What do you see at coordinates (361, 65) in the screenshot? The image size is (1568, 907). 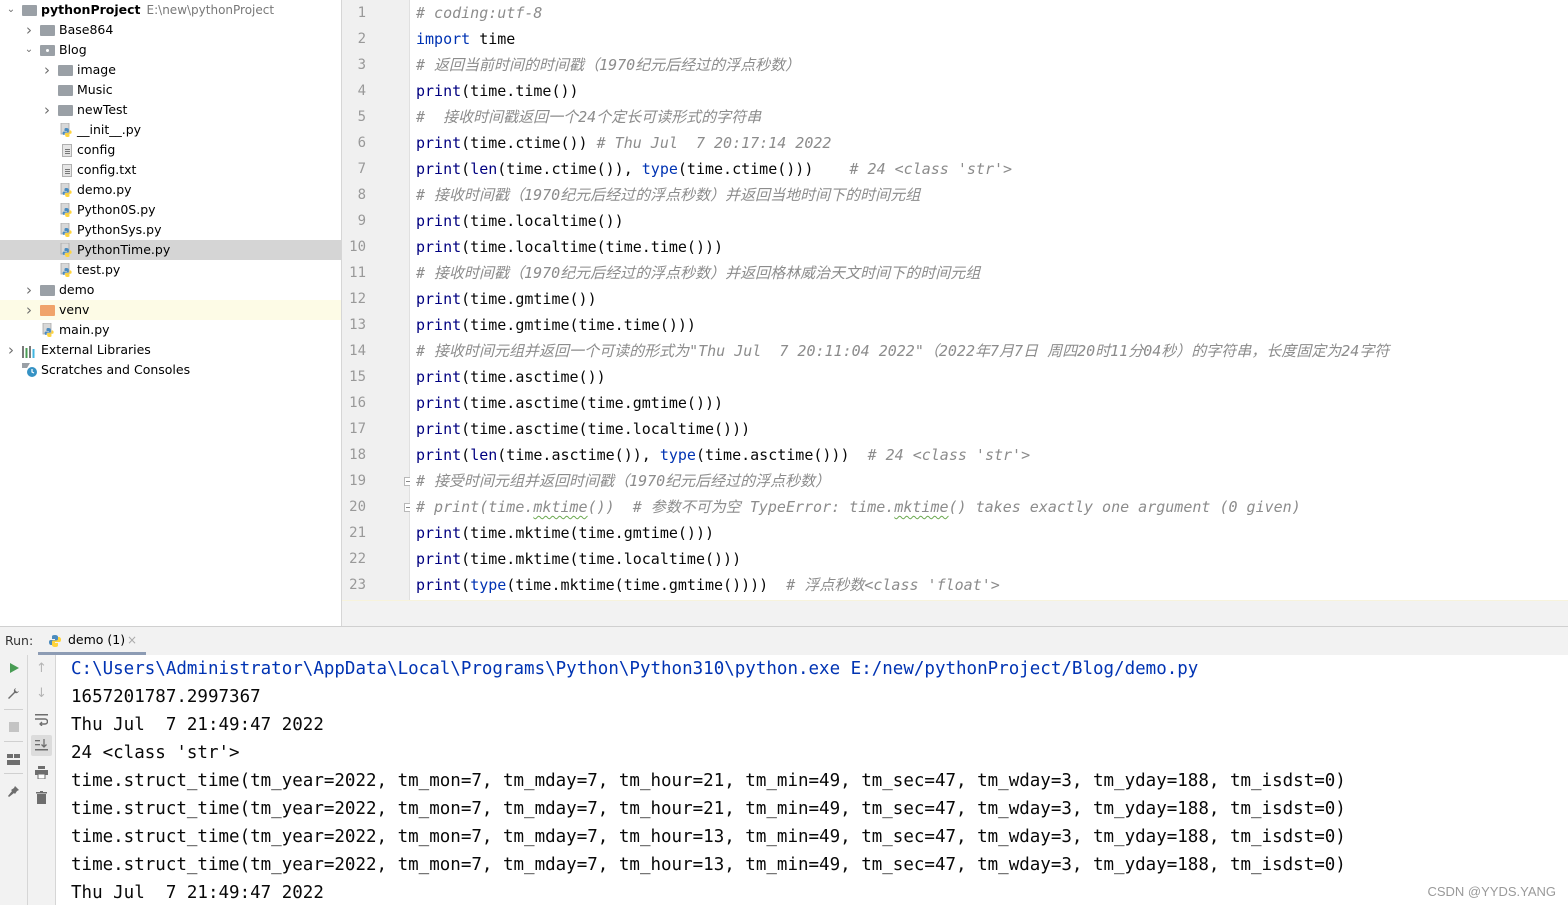 I see `line-number: 3` at bounding box center [361, 65].